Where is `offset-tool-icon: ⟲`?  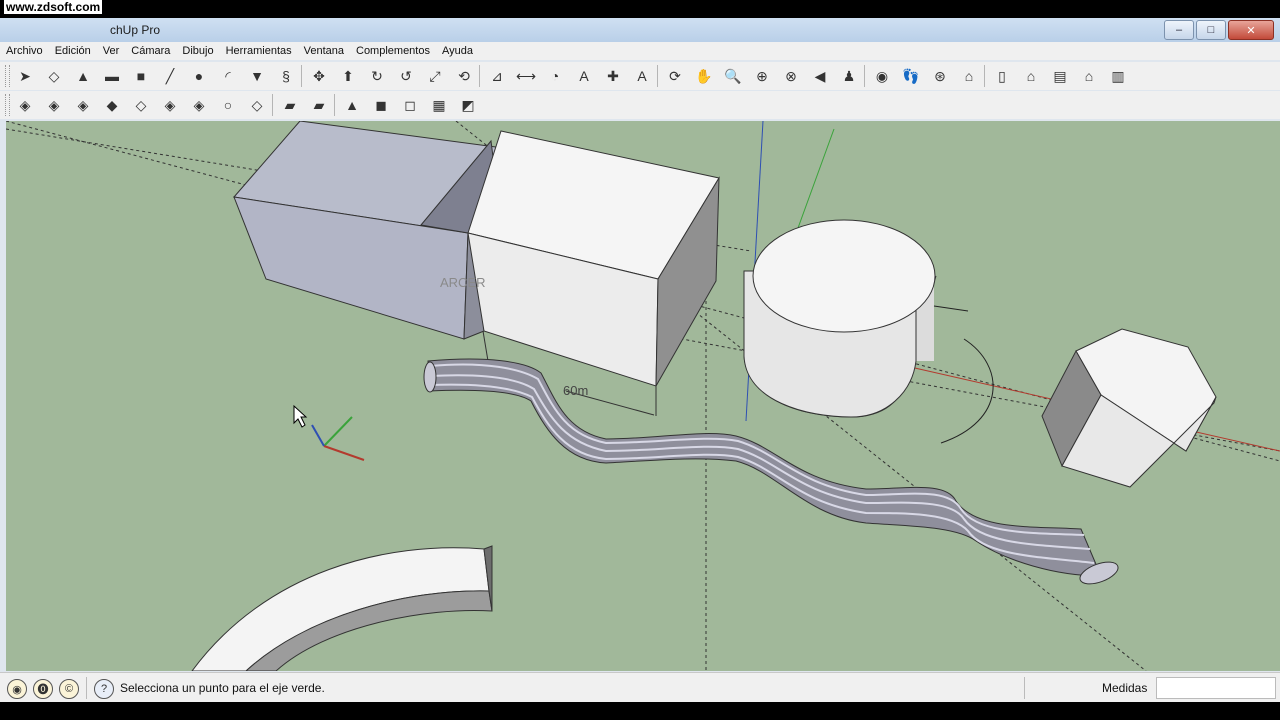
offset-tool-icon: ⟲ is located at coordinates (464, 76).